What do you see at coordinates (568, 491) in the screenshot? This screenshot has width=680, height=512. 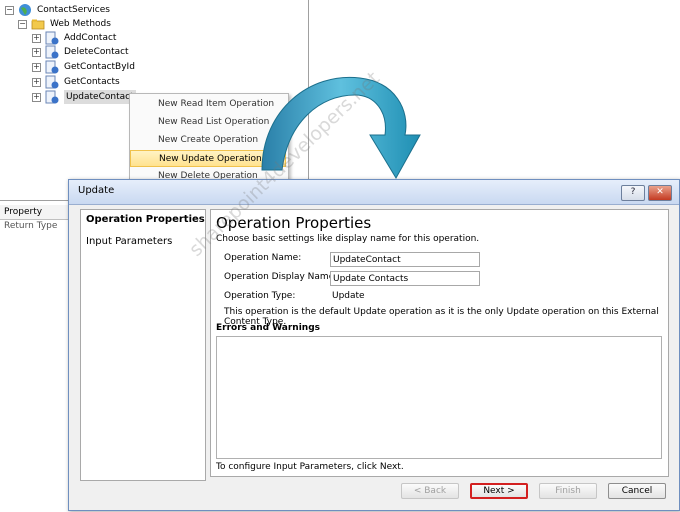 I see `finish-button: Finish` at bounding box center [568, 491].